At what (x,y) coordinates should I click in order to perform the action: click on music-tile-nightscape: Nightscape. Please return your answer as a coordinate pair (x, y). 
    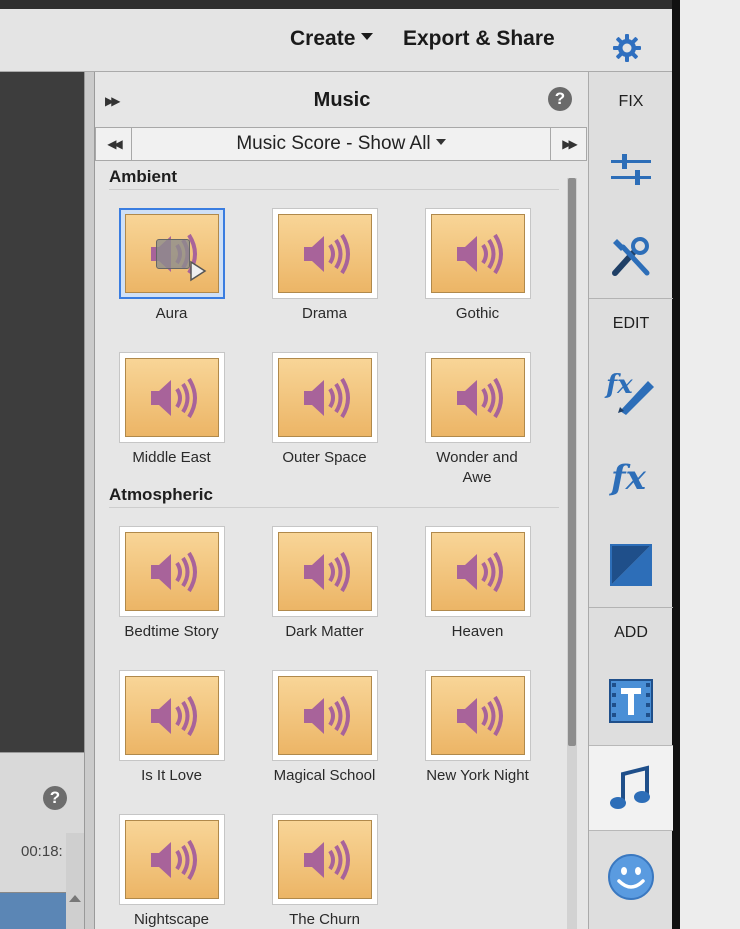
    Looking at the image, I should click on (171, 871).